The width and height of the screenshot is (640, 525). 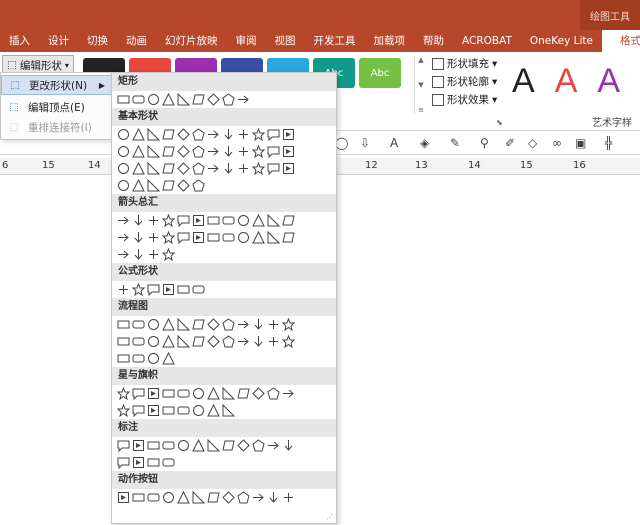 What do you see at coordinates (510, 143) in the screenshot?
I see `brush-icon: ✐` at bounding box center [510, 143].